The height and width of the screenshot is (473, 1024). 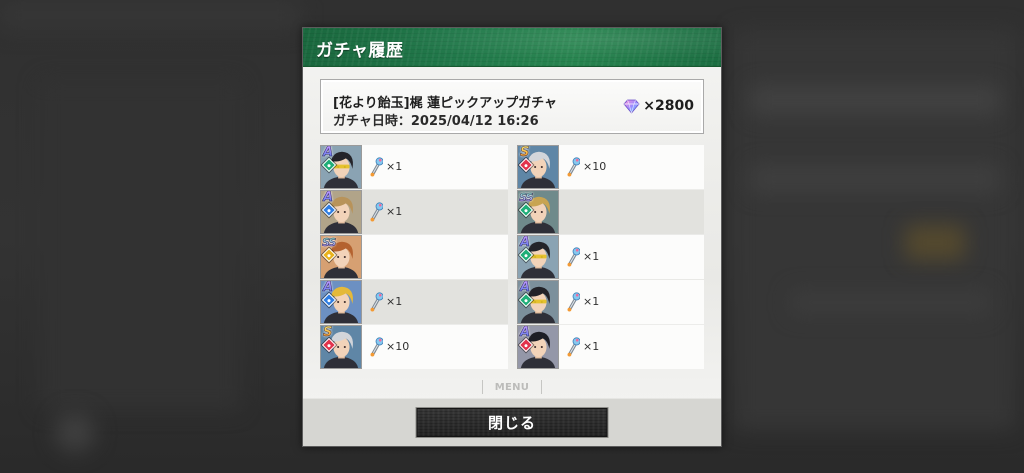 I want to click on gacha-datetime: ガチャ日時：2025/04/12 16:26, so click(x=436, y=119).